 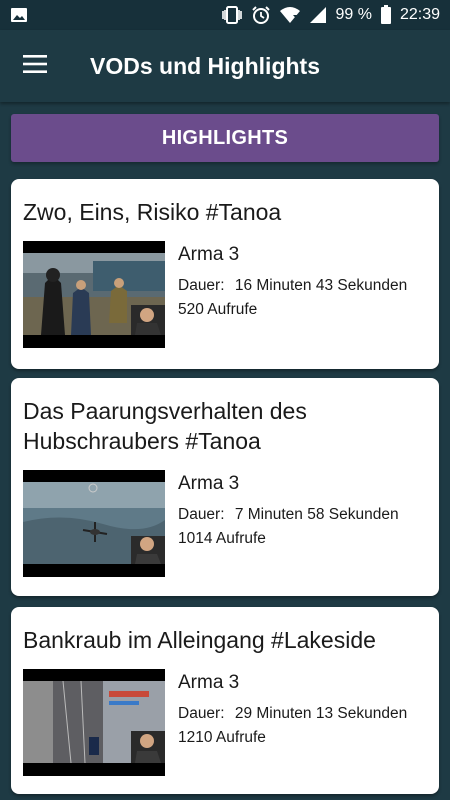 I want to click on video-duration: Dauer: 16 Minuten 43 Sekunden, so click(x=292, y=286).